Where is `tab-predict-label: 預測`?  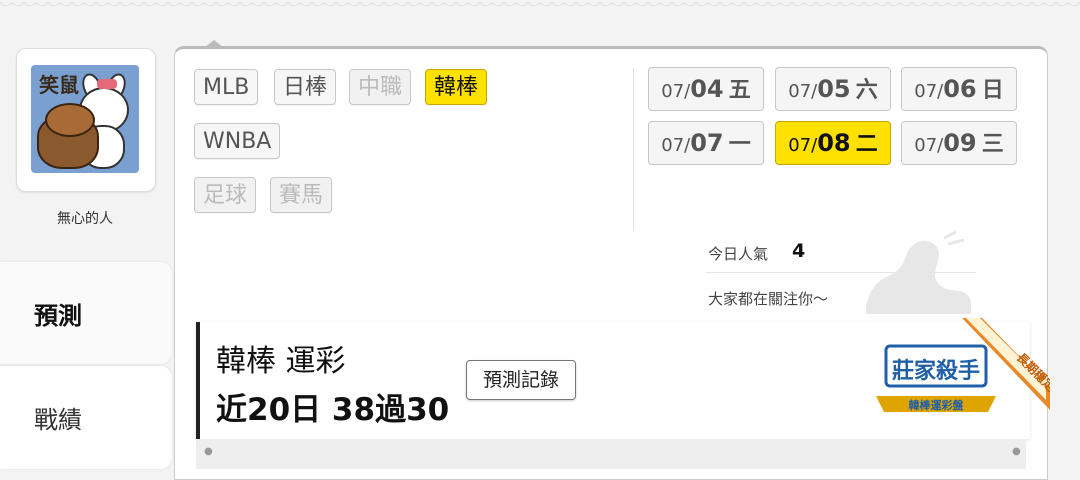 tab-predict-label: 預測 is located at coordinates (58, 316).